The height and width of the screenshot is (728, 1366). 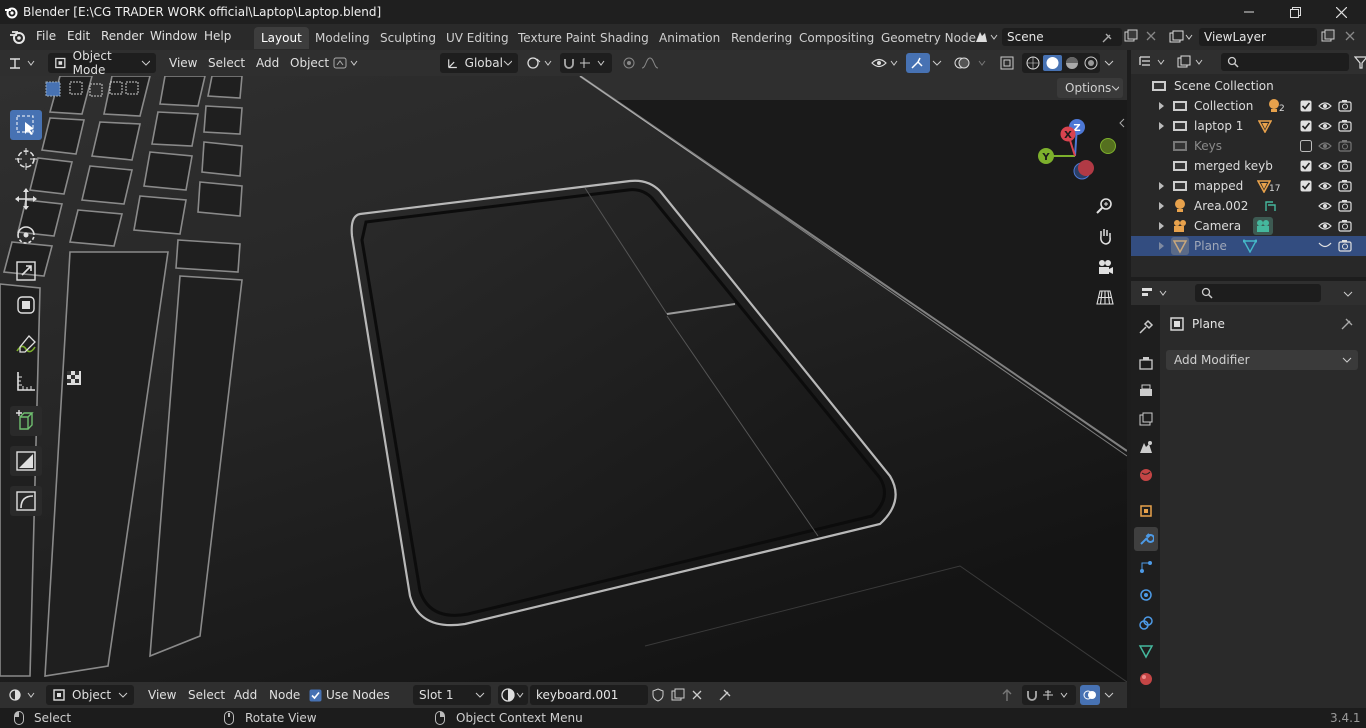 I want to click on menu-edit: Edit, so click(x=78, y=37).